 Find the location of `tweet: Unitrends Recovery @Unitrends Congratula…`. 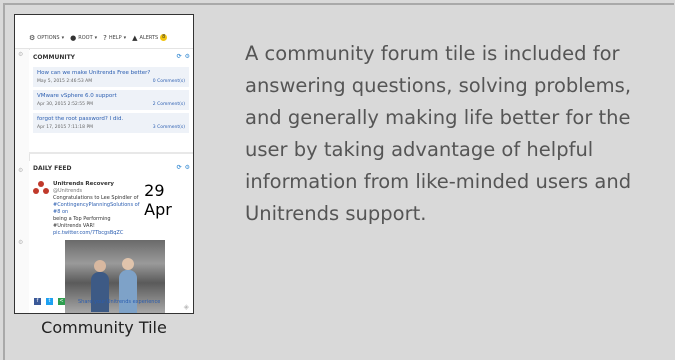

tweet: Unitrends Recovery @Unitrends Congratula… is located at coordinates (111, 209).